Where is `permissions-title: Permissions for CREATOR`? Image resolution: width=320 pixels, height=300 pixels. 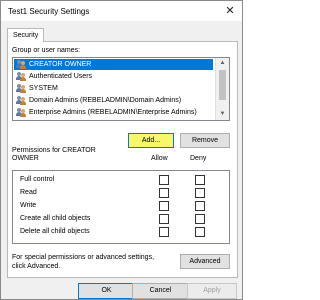
permissions-title: Permissions for CREATOR is located at coordinates (54, 150).